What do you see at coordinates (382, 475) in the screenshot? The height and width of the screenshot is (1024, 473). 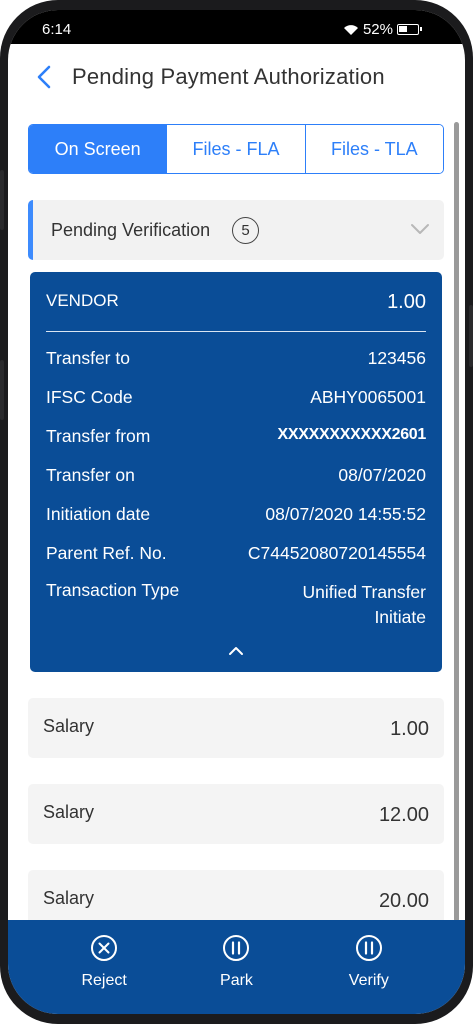 I see `detail-value: 08/07/2020` at bounding box center [382, 475].